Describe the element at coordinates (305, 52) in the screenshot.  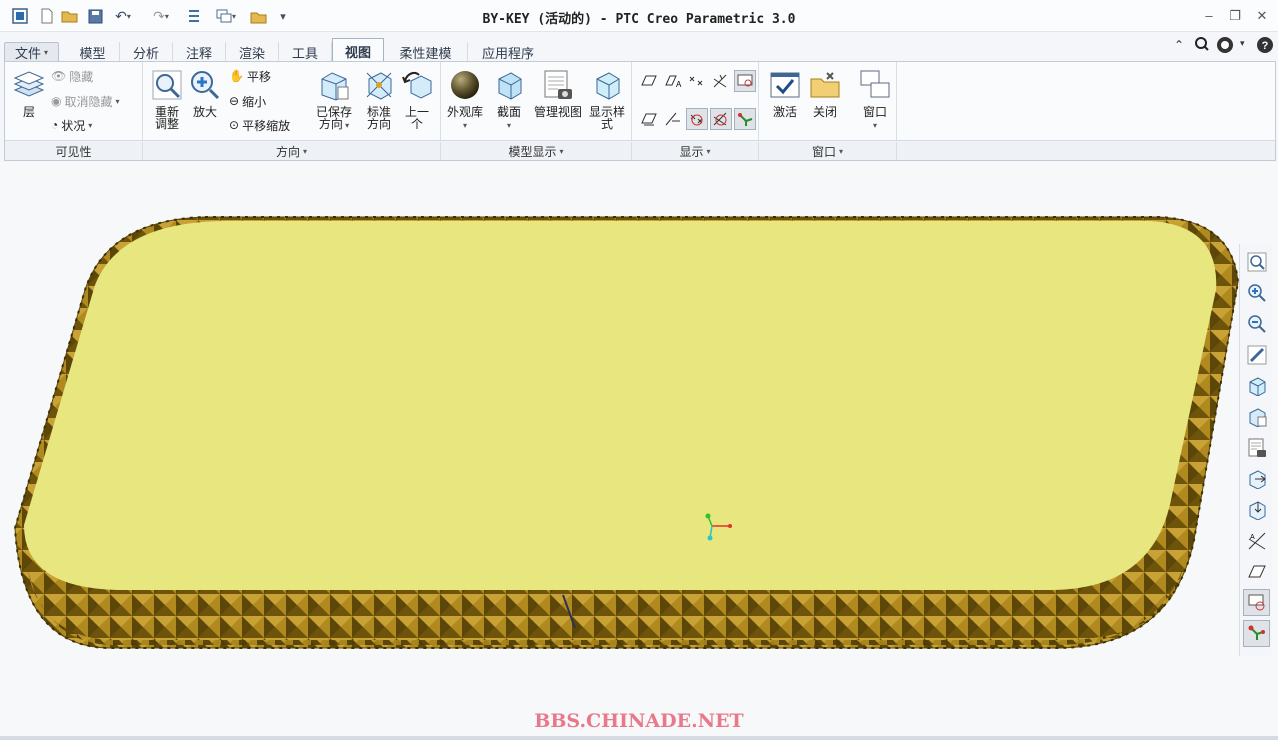
I see `tab-tools: 工具` at that location.